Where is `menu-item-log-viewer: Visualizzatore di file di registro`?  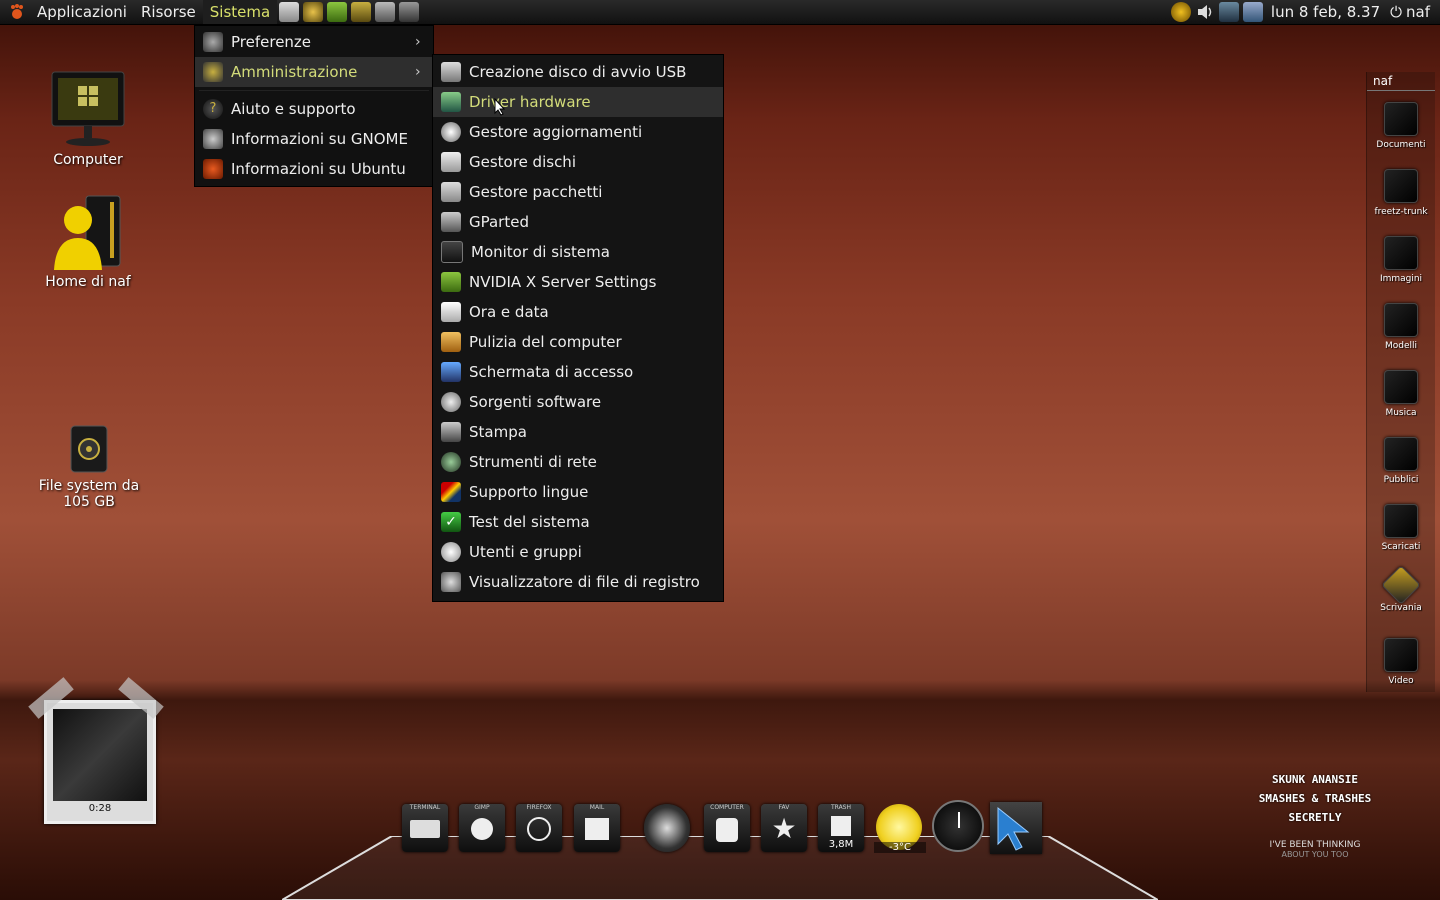 menu-item-log-viewer: Visualizzatore di file di registro is located at coordinates (578, 582).